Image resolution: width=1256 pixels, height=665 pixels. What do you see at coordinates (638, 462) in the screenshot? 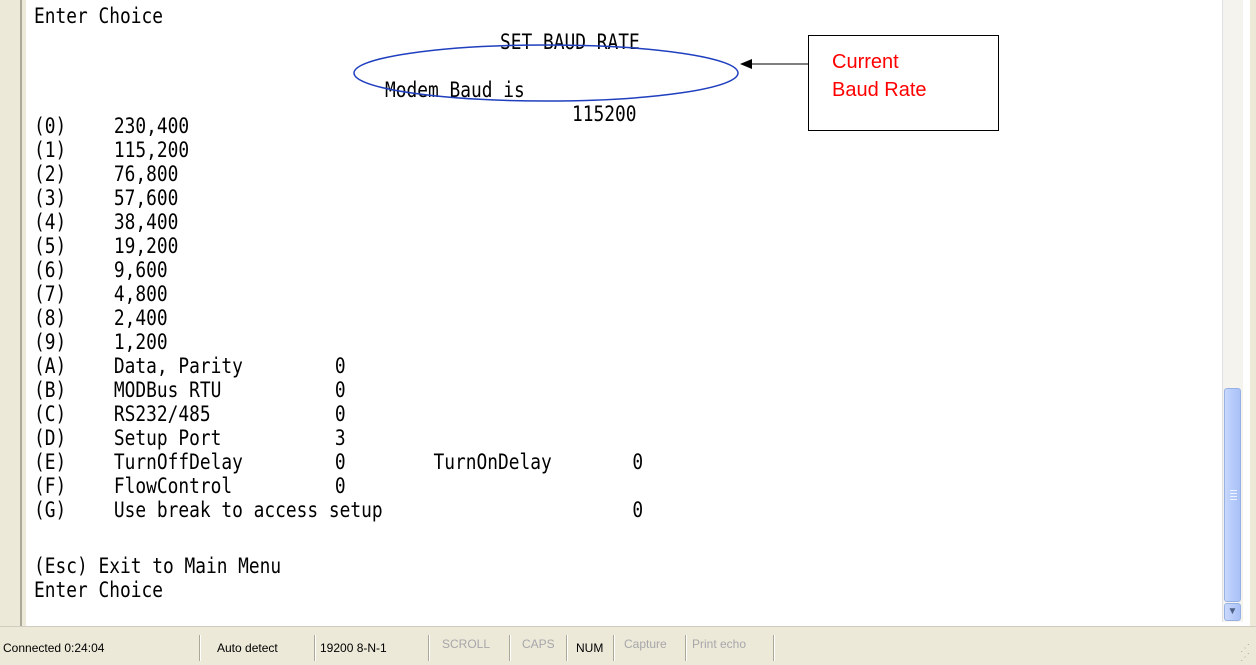
I see `option-extra-value: 0` at bounding box center [638, 462].